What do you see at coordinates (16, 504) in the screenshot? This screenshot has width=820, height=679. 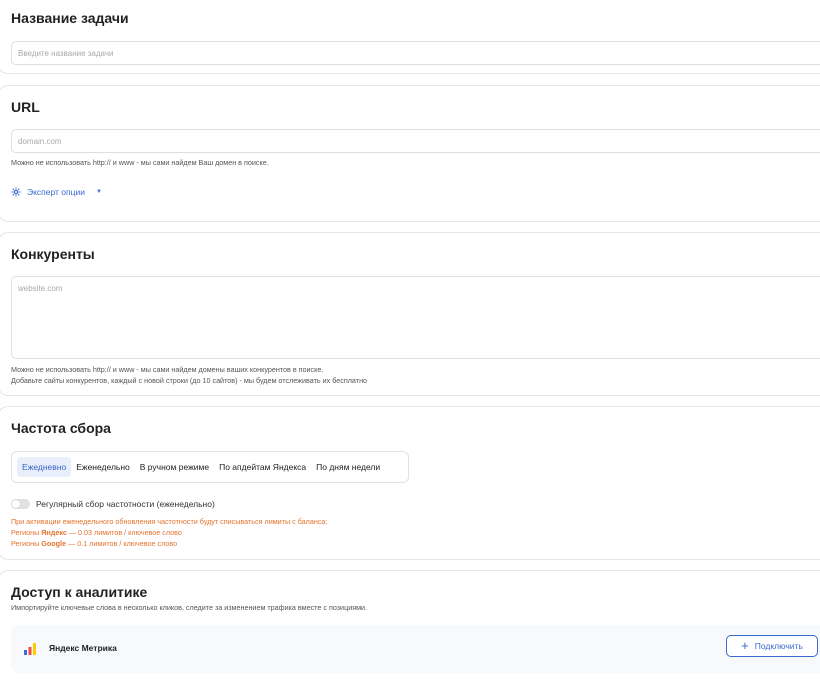 I see `toggle-knob` at bounding box center [16, 504].